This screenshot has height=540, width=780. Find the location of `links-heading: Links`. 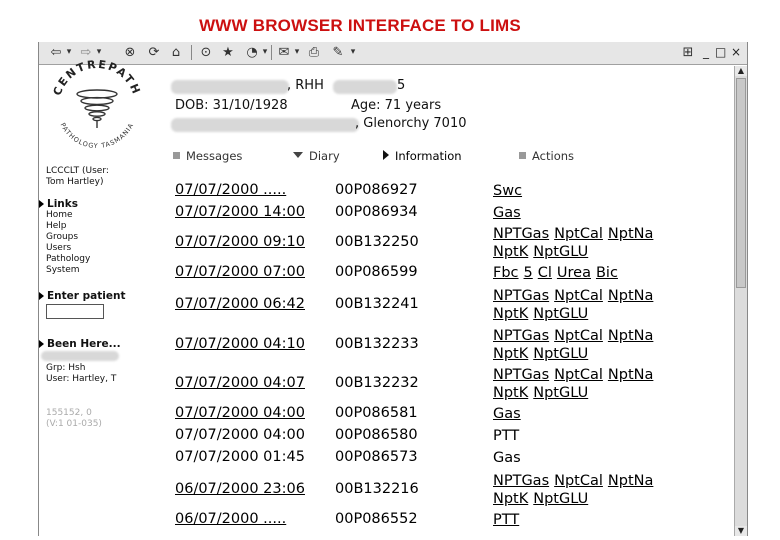

links-heading: Links is located at coordinates (58, 204).